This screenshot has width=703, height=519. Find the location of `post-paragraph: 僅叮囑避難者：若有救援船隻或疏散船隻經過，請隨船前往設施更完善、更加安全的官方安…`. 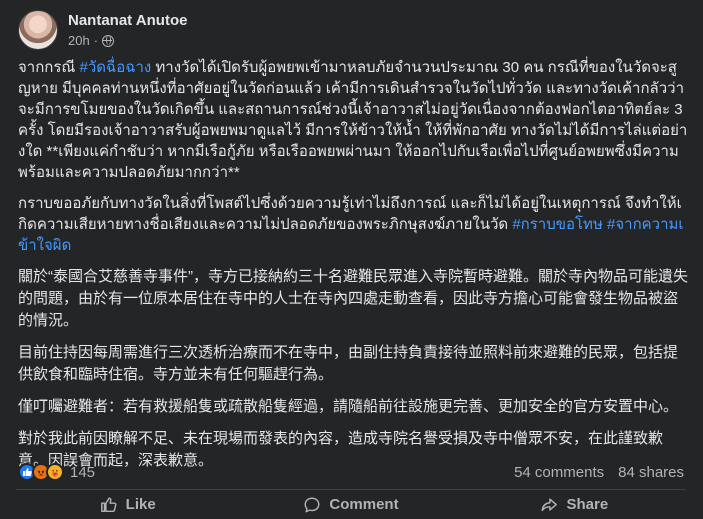

post-paragraph: 僅叮囑避難者：若有救援船隻或疏散船隻經過，請隨船前往設施更完善、更加安全的官方安… is located at coordinates (353, 407).